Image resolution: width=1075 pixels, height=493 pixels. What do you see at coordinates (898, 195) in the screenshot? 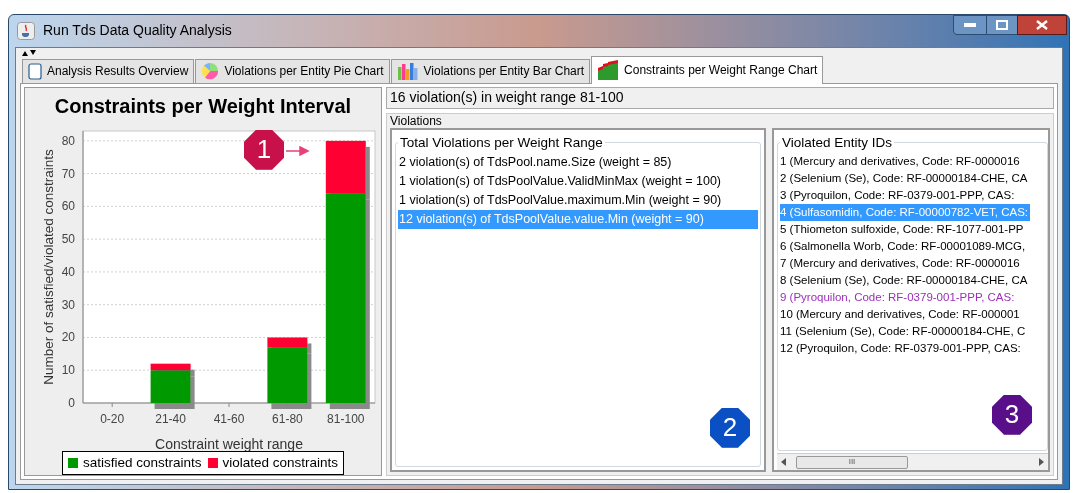
I see `list-item: 3 (Pyroquilon, Code: RF-0379-001-PPP, CAS:` at bounding box center [898, 195].